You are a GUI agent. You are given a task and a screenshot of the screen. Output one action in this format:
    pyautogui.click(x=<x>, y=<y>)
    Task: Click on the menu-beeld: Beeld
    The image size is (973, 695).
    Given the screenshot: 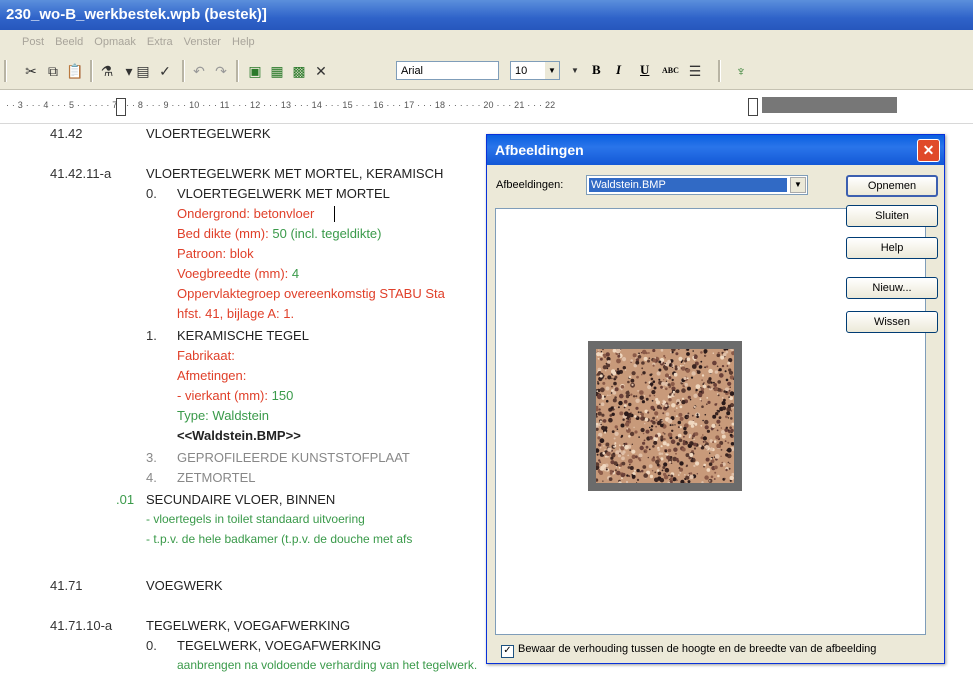 What is the action you would take?
    pyautogui.click(x=69, y=42)
    